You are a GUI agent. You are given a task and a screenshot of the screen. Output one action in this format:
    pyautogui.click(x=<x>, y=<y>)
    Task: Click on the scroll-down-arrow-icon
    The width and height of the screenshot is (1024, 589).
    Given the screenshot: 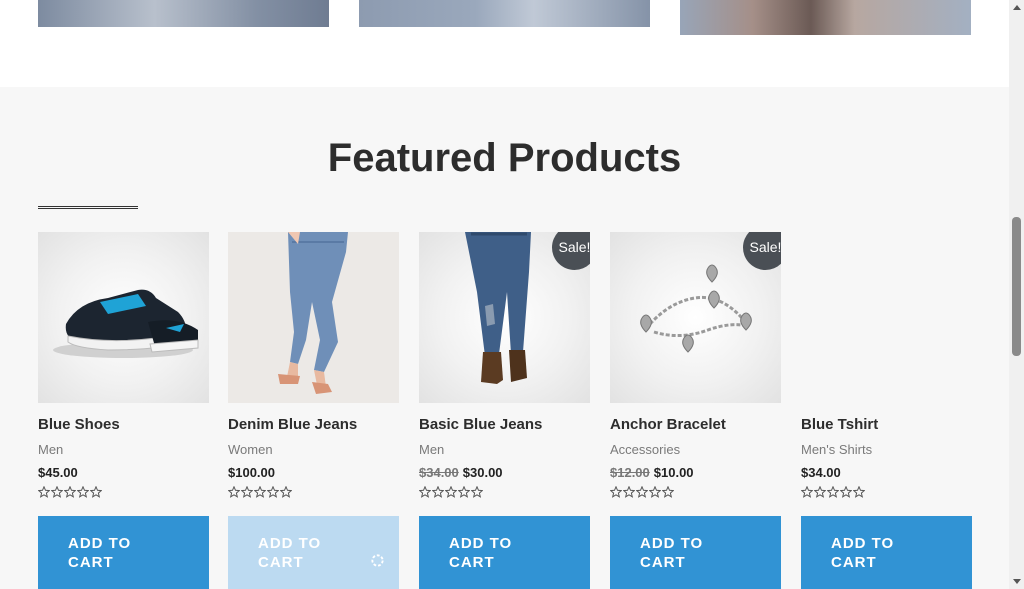 What is the action you would take?
    pyautogui.click(x=1017, y=581)
    